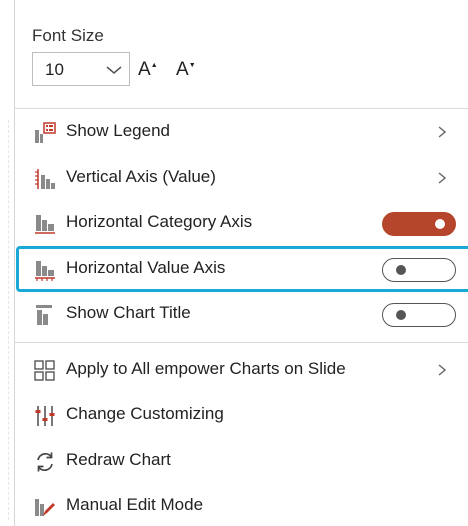  I want to click on arrow-up-icon: ▲, so click(154, 65).